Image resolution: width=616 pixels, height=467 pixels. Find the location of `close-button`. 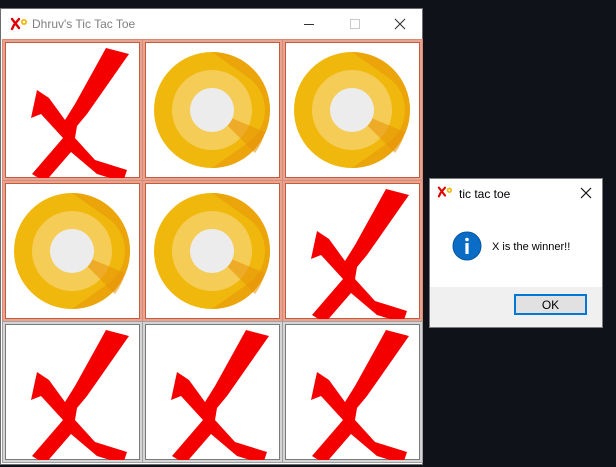

close-button is located at coordinates (400, 24).